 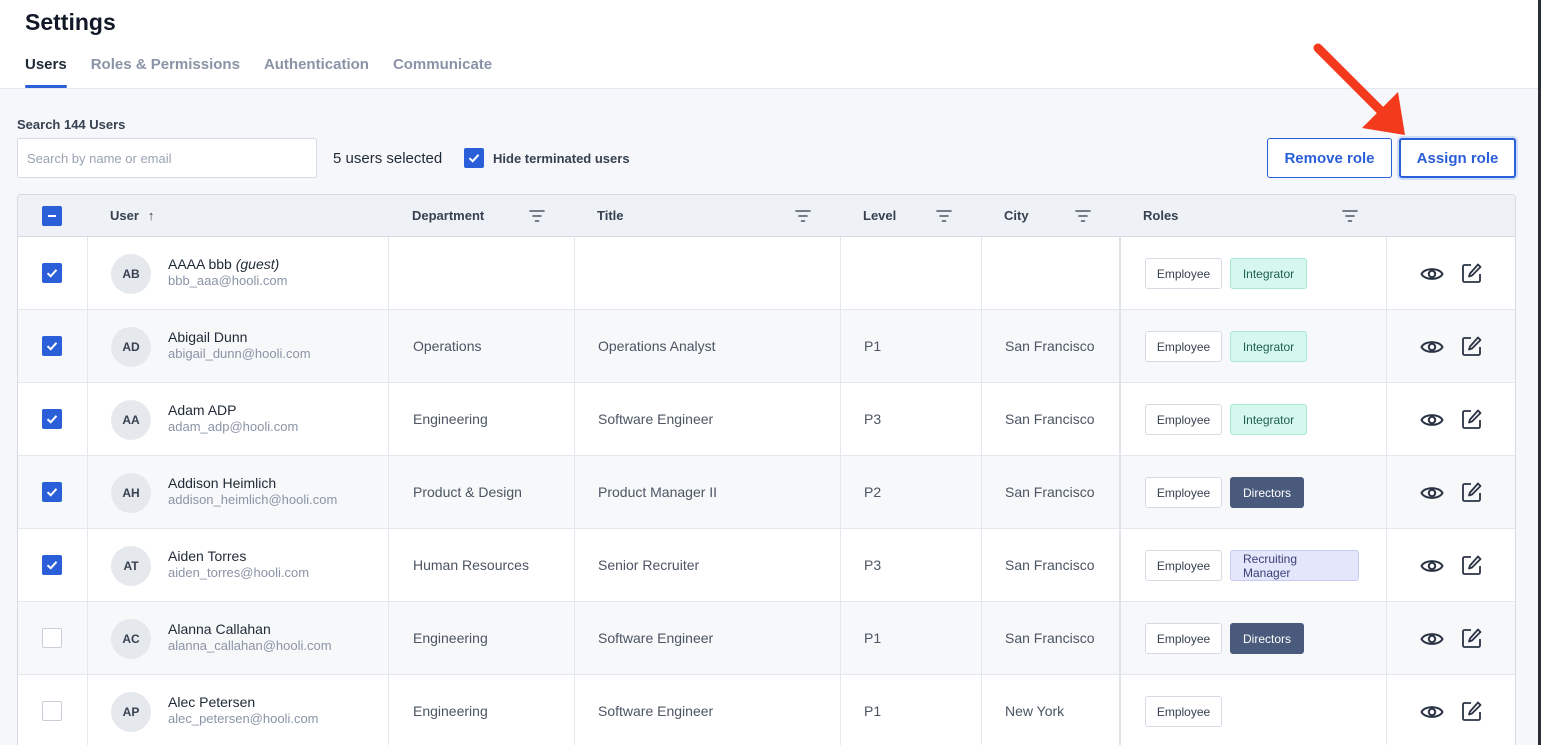 What do you see at coordinates (561, 158) in the screenshot?
I see `hide-terminated-label: Hide terminated users` at bounding box center [561, 158].